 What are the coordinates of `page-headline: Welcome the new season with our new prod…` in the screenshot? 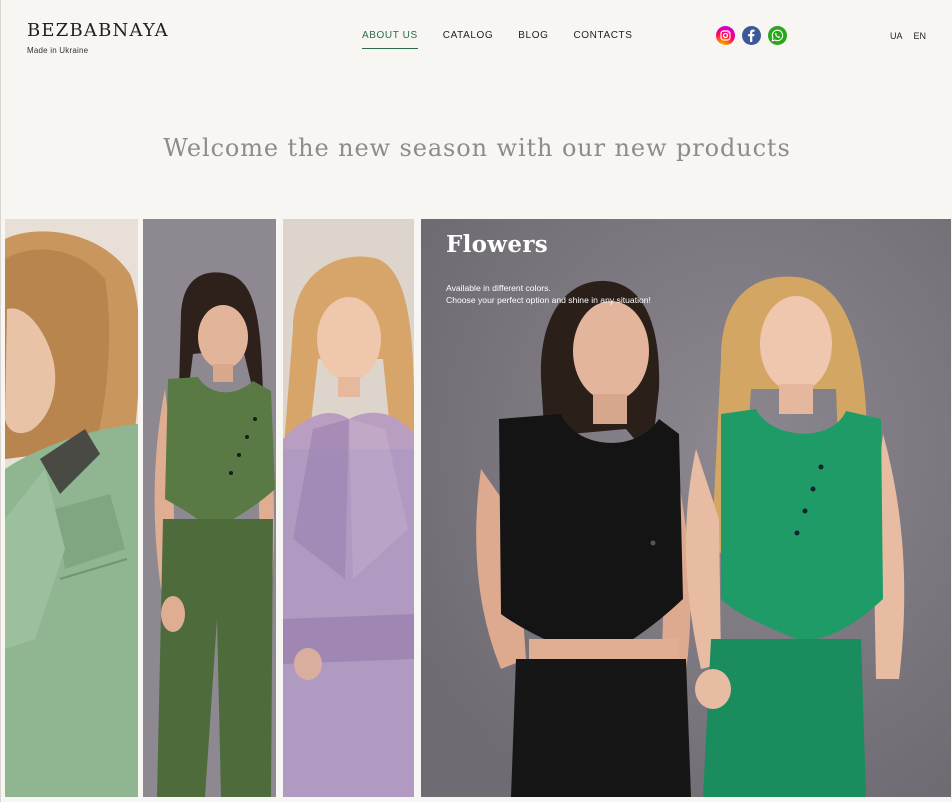 It's located at (477, 148).